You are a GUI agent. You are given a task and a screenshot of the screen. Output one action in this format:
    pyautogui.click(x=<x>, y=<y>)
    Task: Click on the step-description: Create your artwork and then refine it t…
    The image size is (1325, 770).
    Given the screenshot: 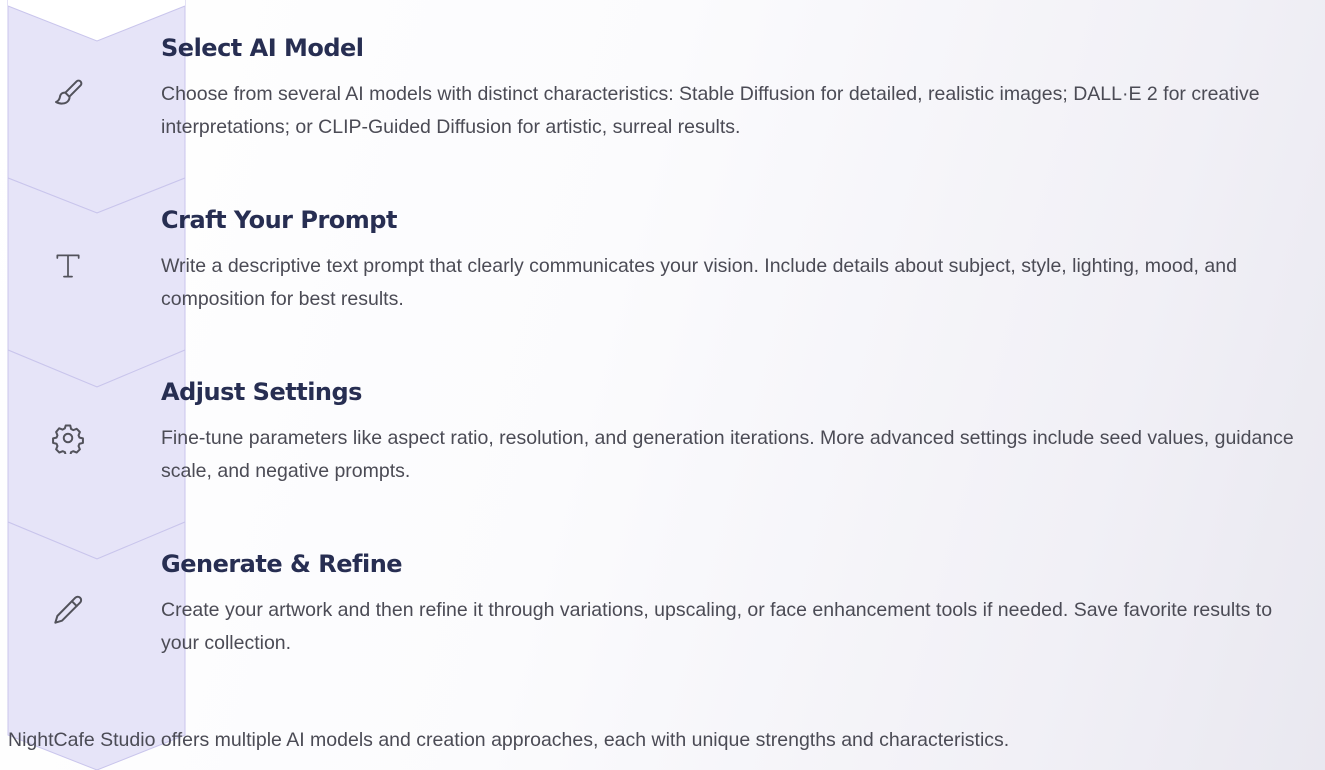 What is the action you would take?
    pyautogui.click(x=717, y=626)
    